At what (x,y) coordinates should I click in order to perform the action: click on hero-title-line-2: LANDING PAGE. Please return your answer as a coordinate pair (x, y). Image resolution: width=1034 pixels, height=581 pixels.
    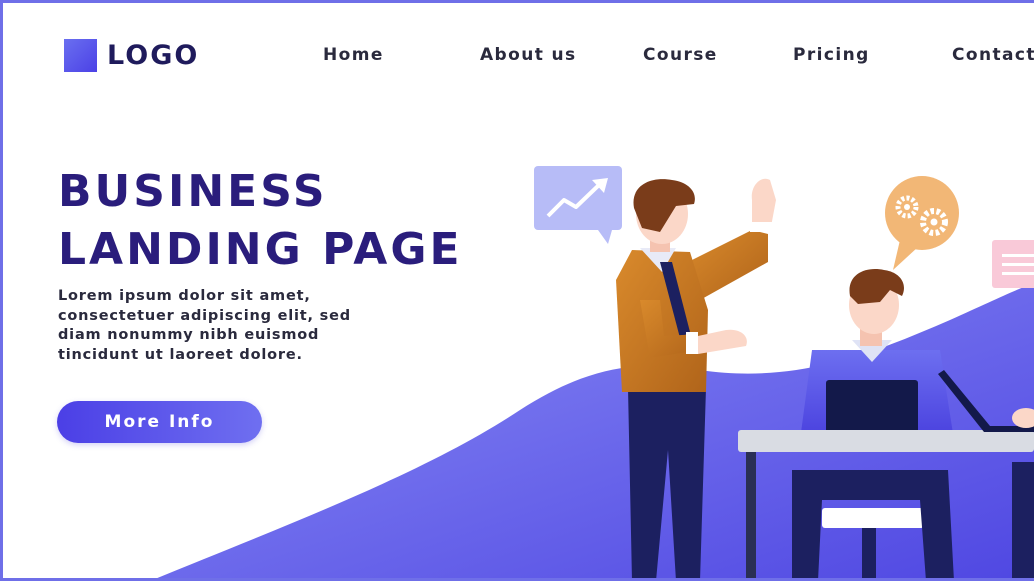
    Looking at the image, I should click on (260, 249).